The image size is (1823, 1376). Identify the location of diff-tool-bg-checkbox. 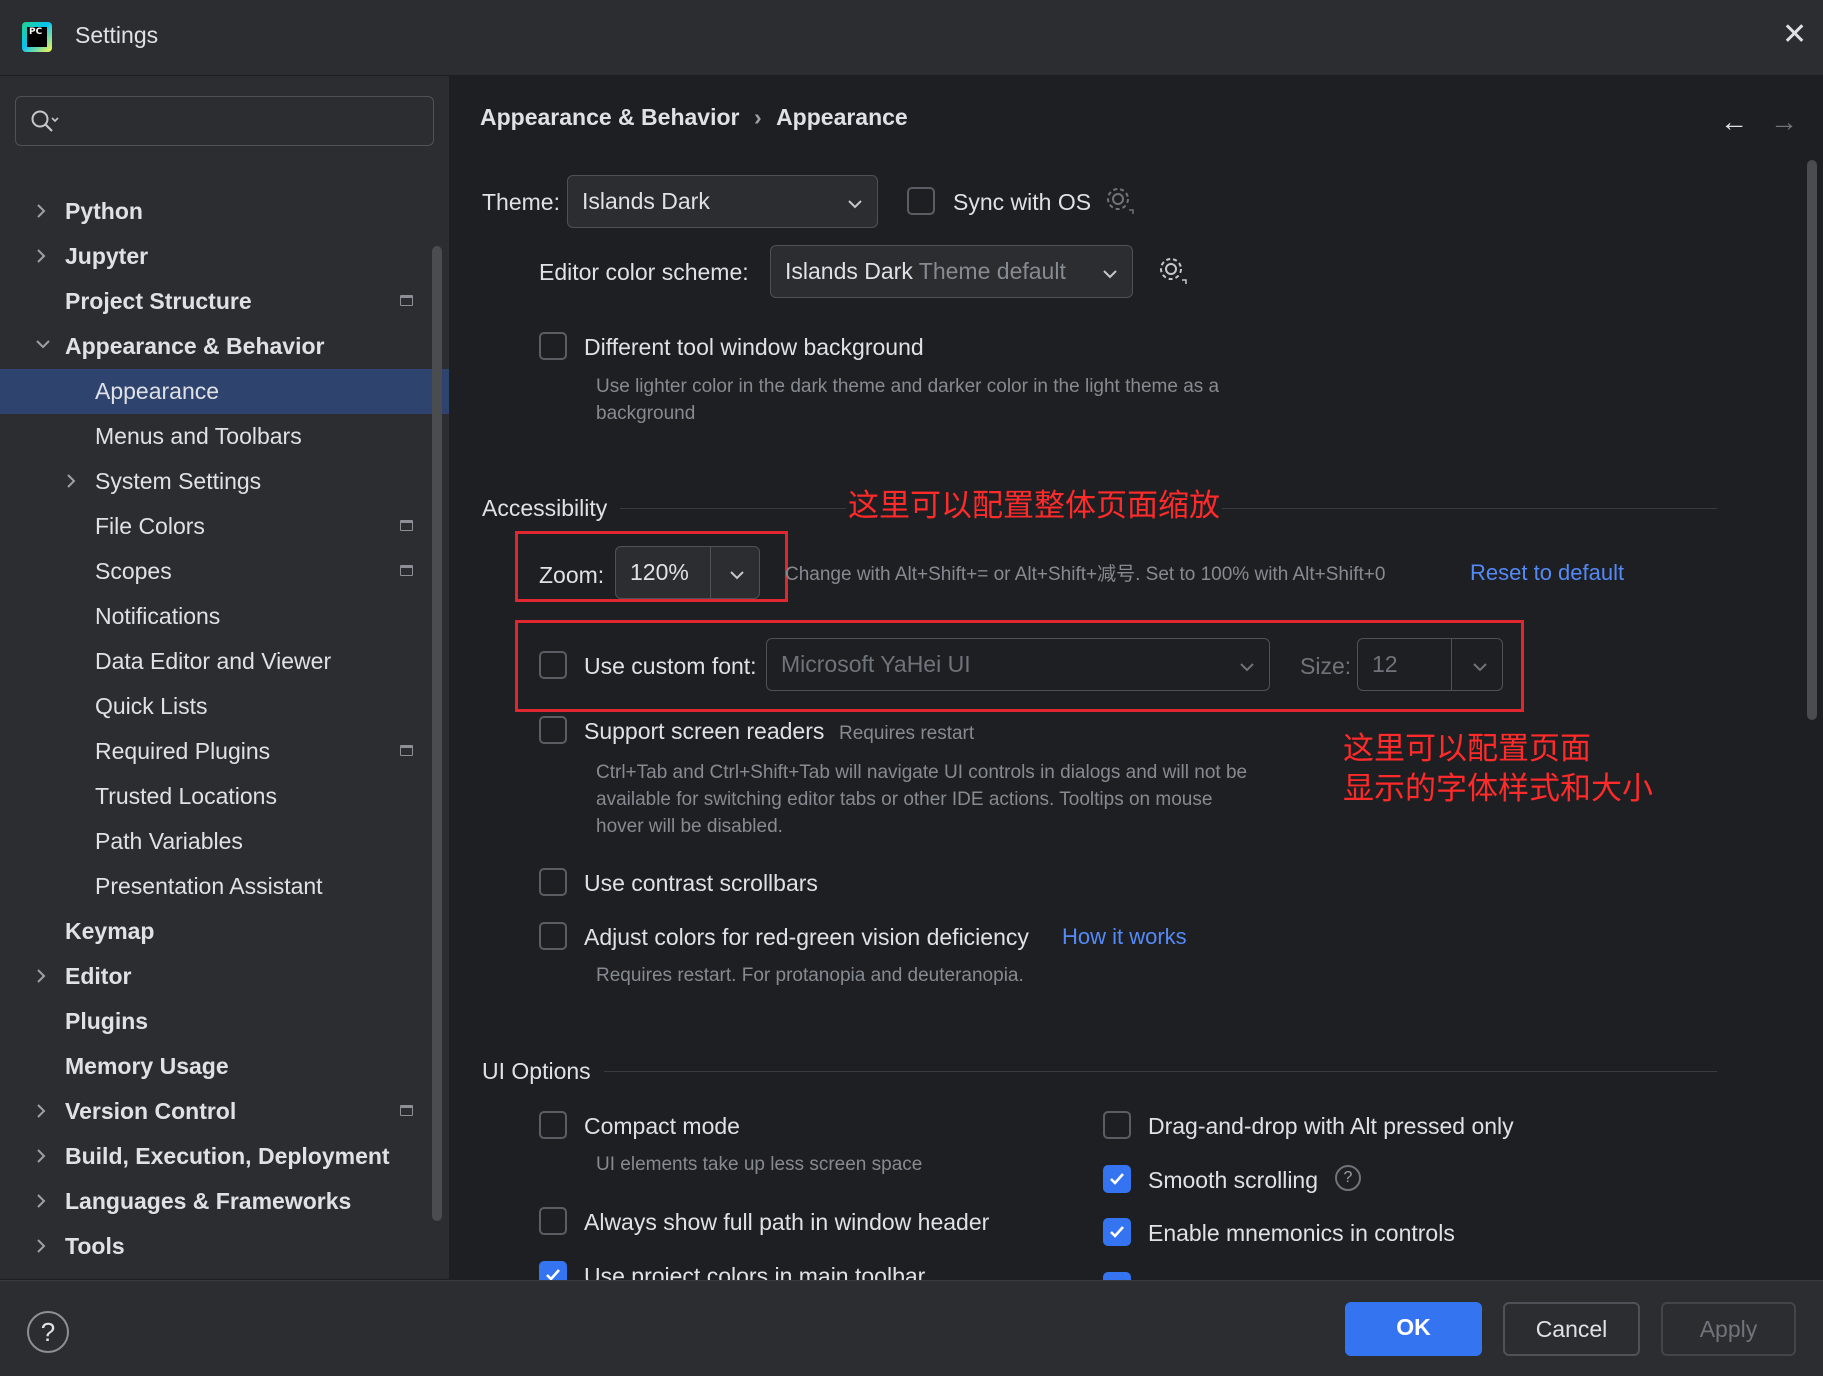
(553, 346).